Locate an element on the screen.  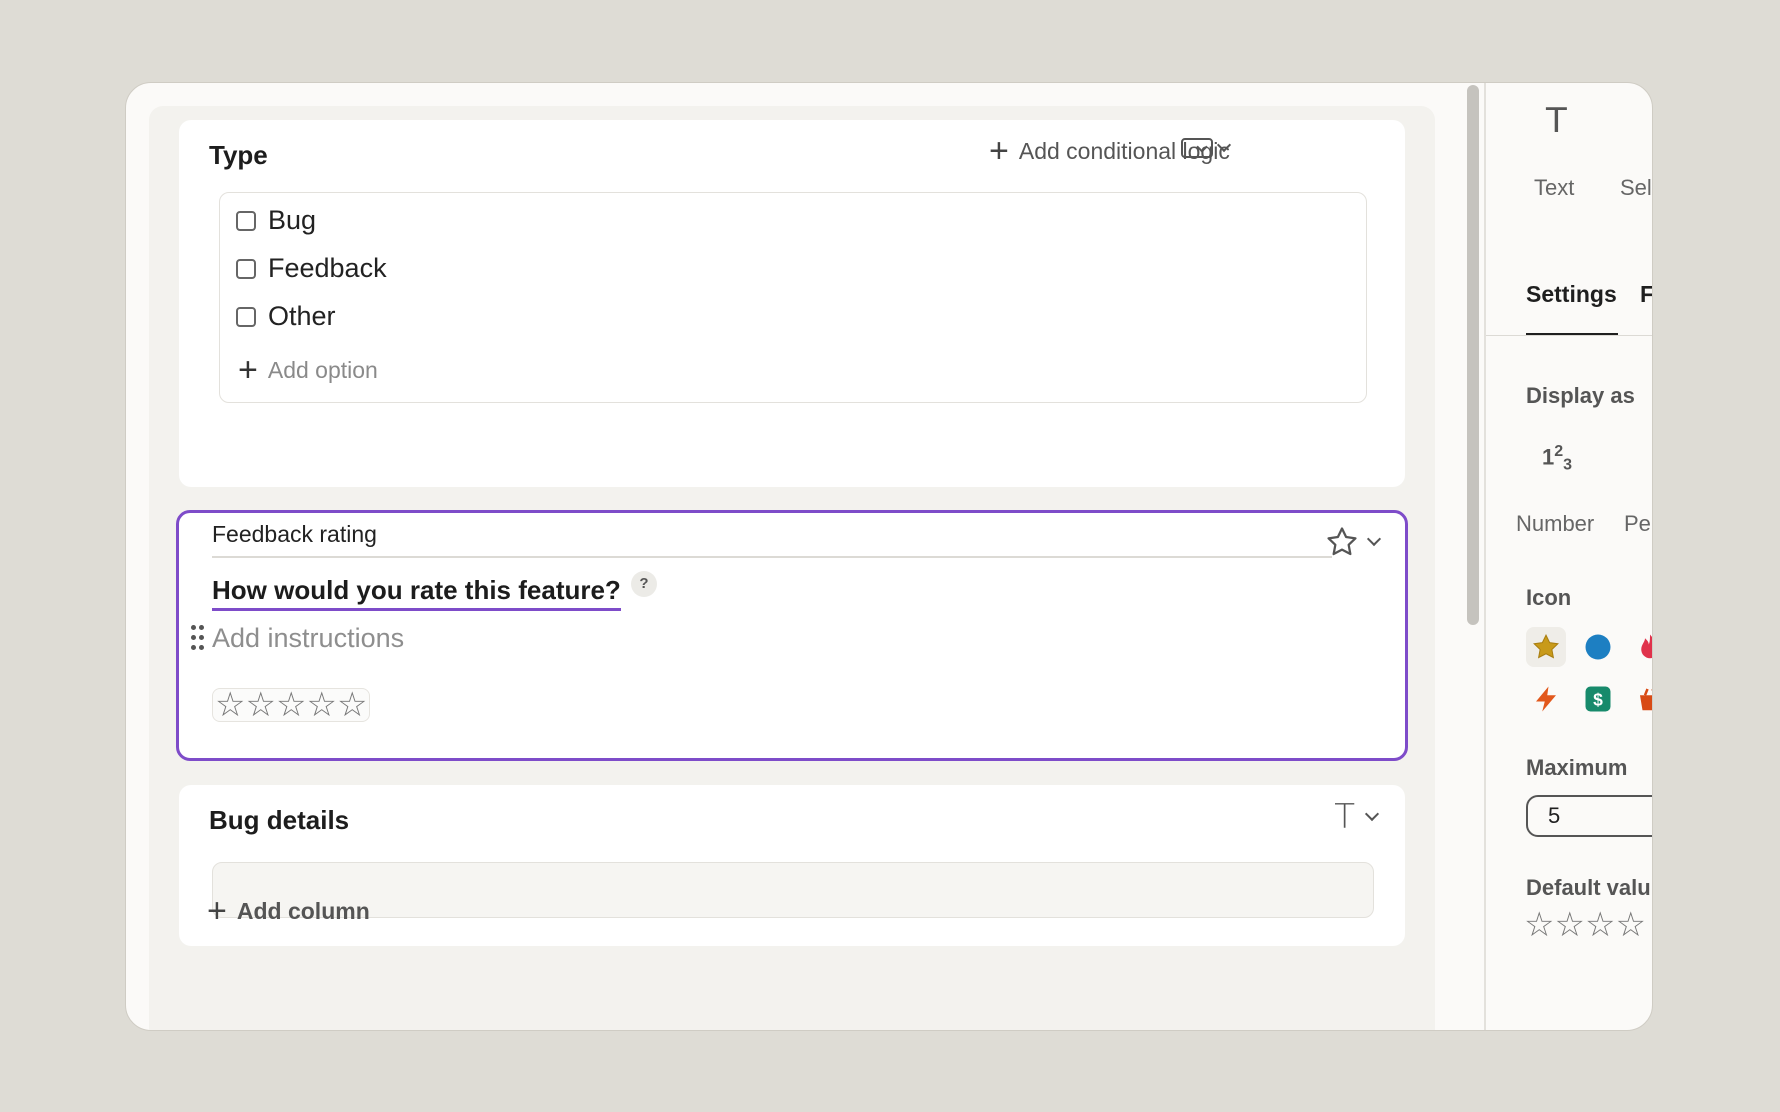
rating-stars: ☆ ☆ ☆ ☆ ☆ is located at coordinates (291, 705).